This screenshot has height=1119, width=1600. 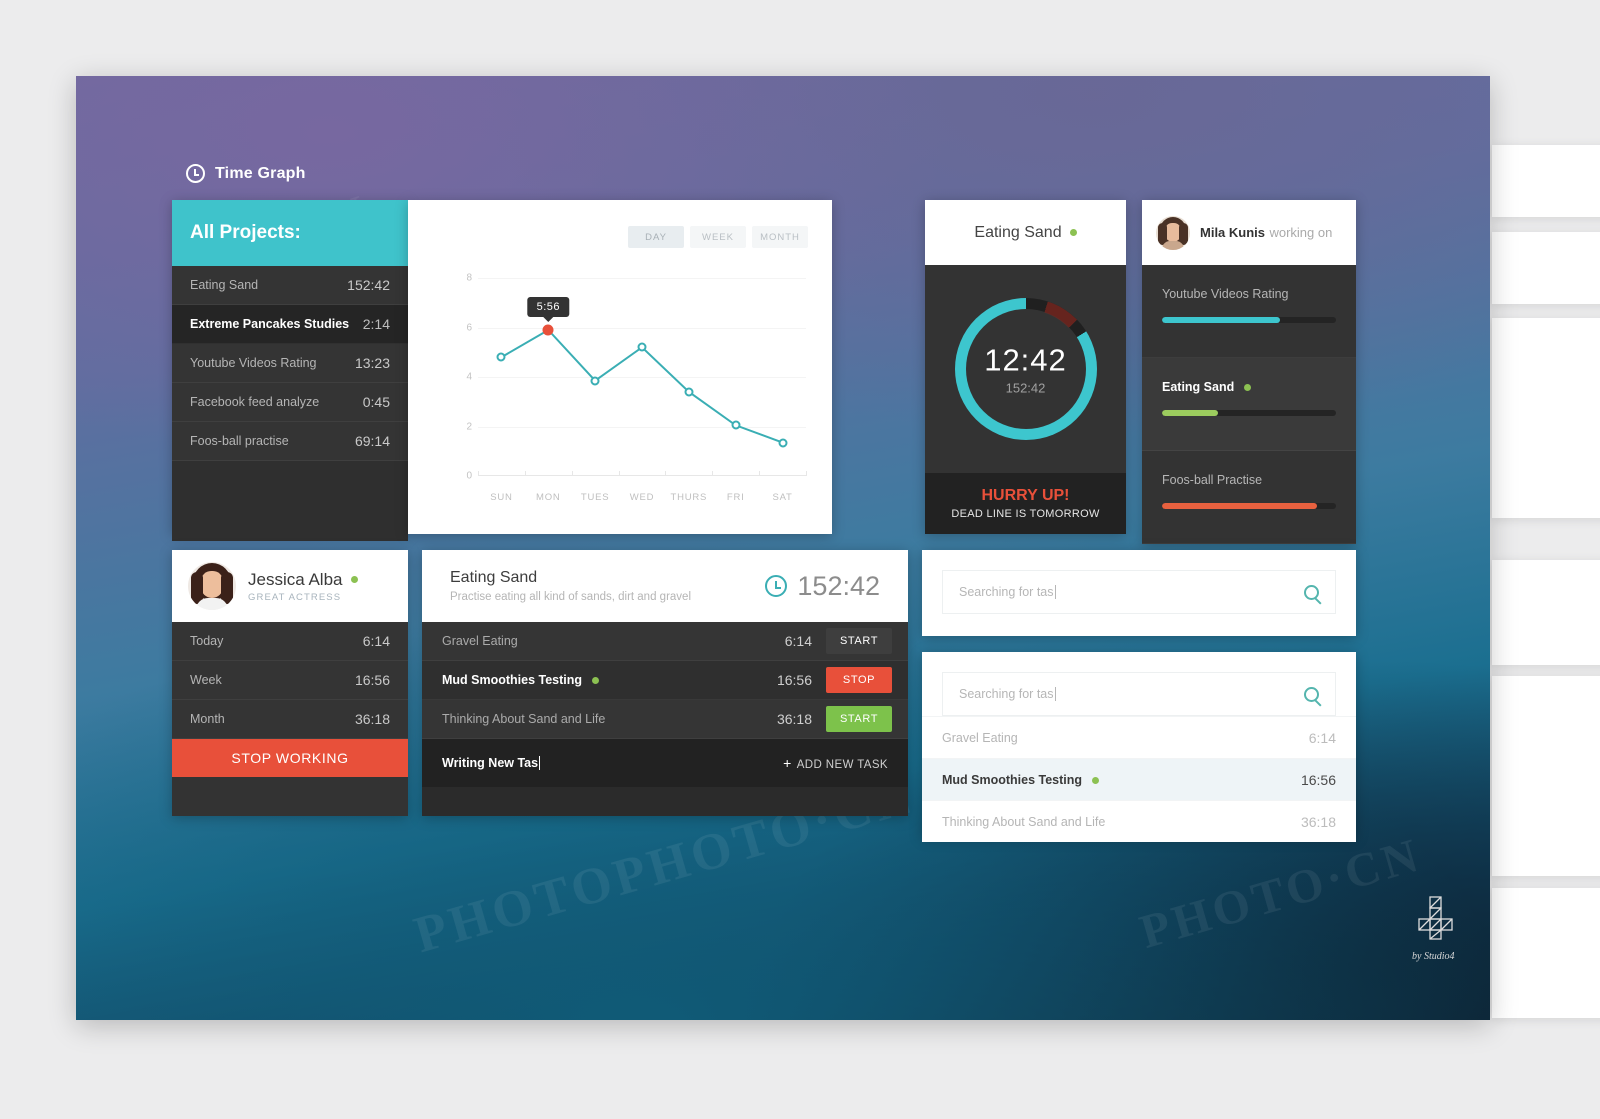 What do you see at coordinates (782, 497) in the screenshot?
I see `x-axis-tick-label: SAT` at bounding box center [782, 497].